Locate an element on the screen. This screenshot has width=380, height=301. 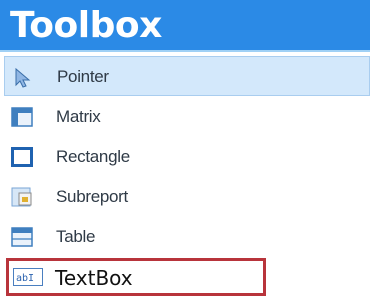
toolbox-item-label: Pointer is located at coordinates (83, 76).